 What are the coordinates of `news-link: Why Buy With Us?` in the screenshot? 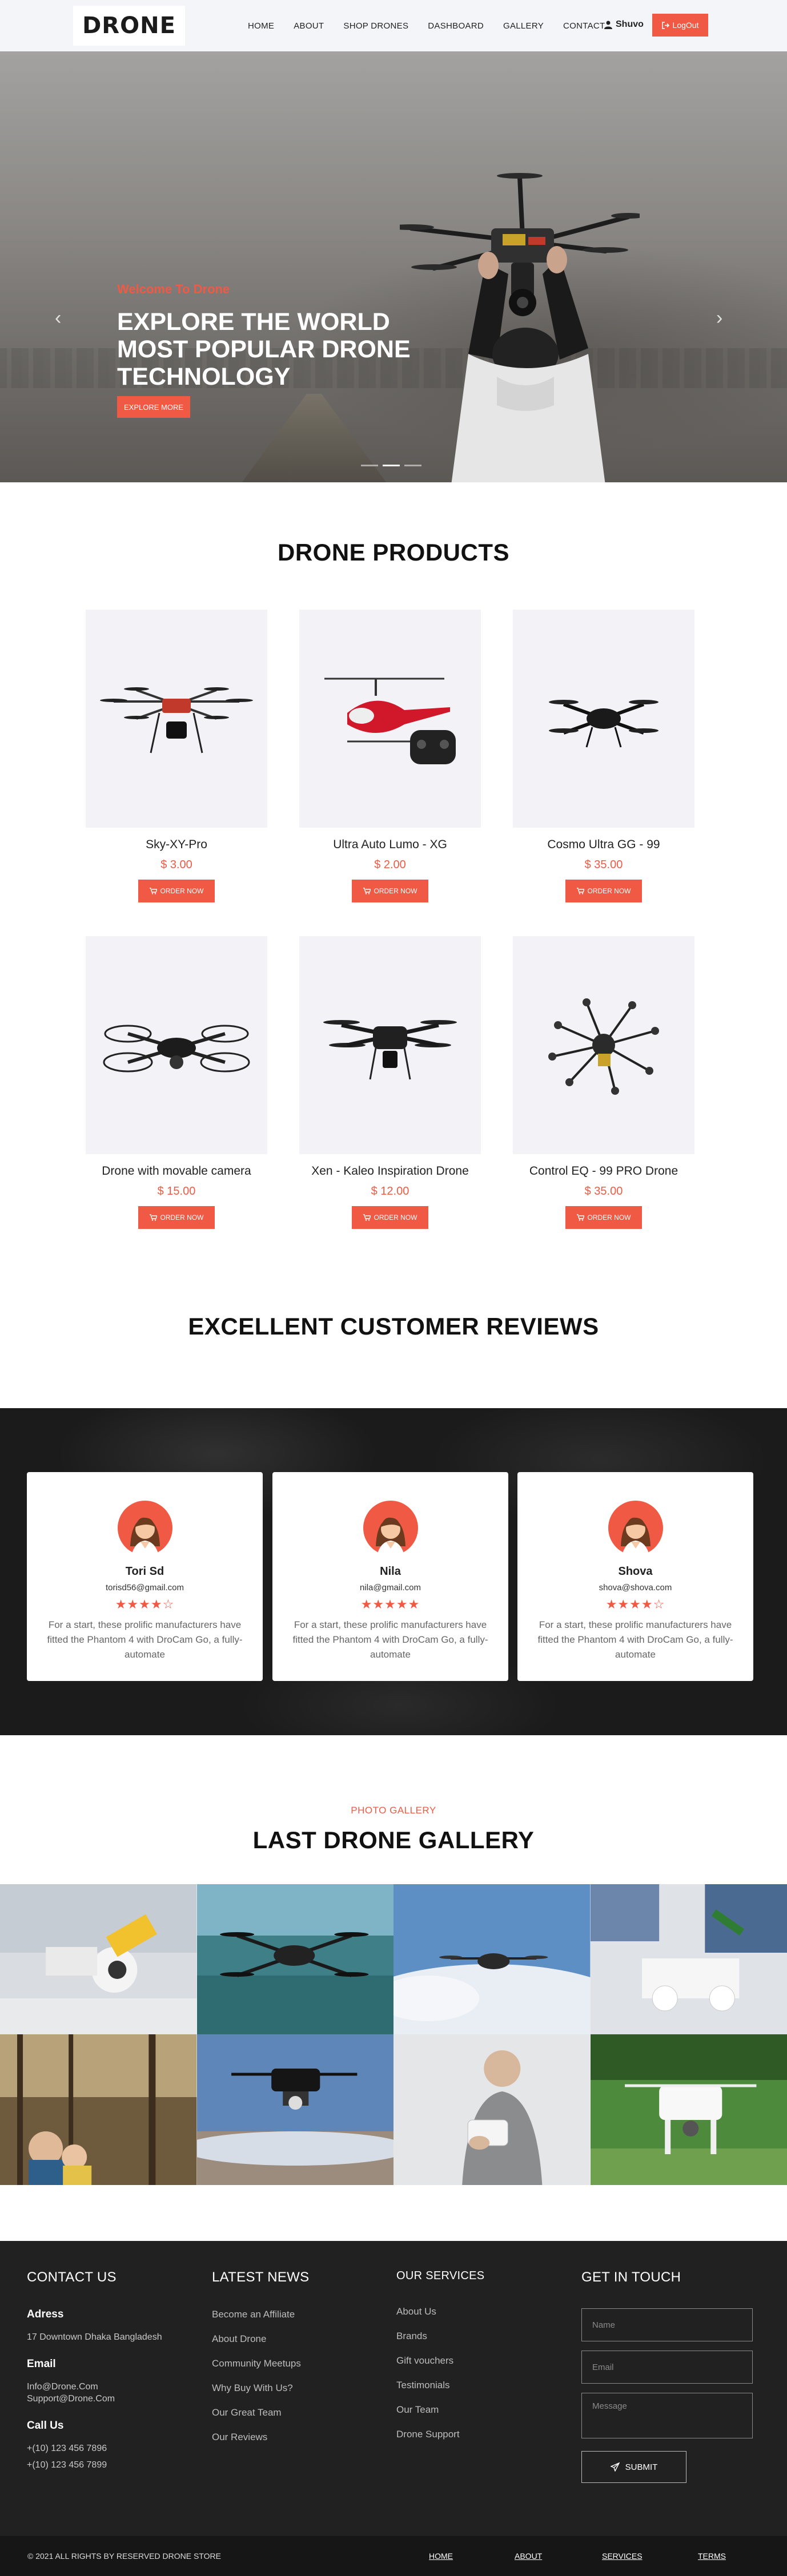 It's located at (260, 2388).